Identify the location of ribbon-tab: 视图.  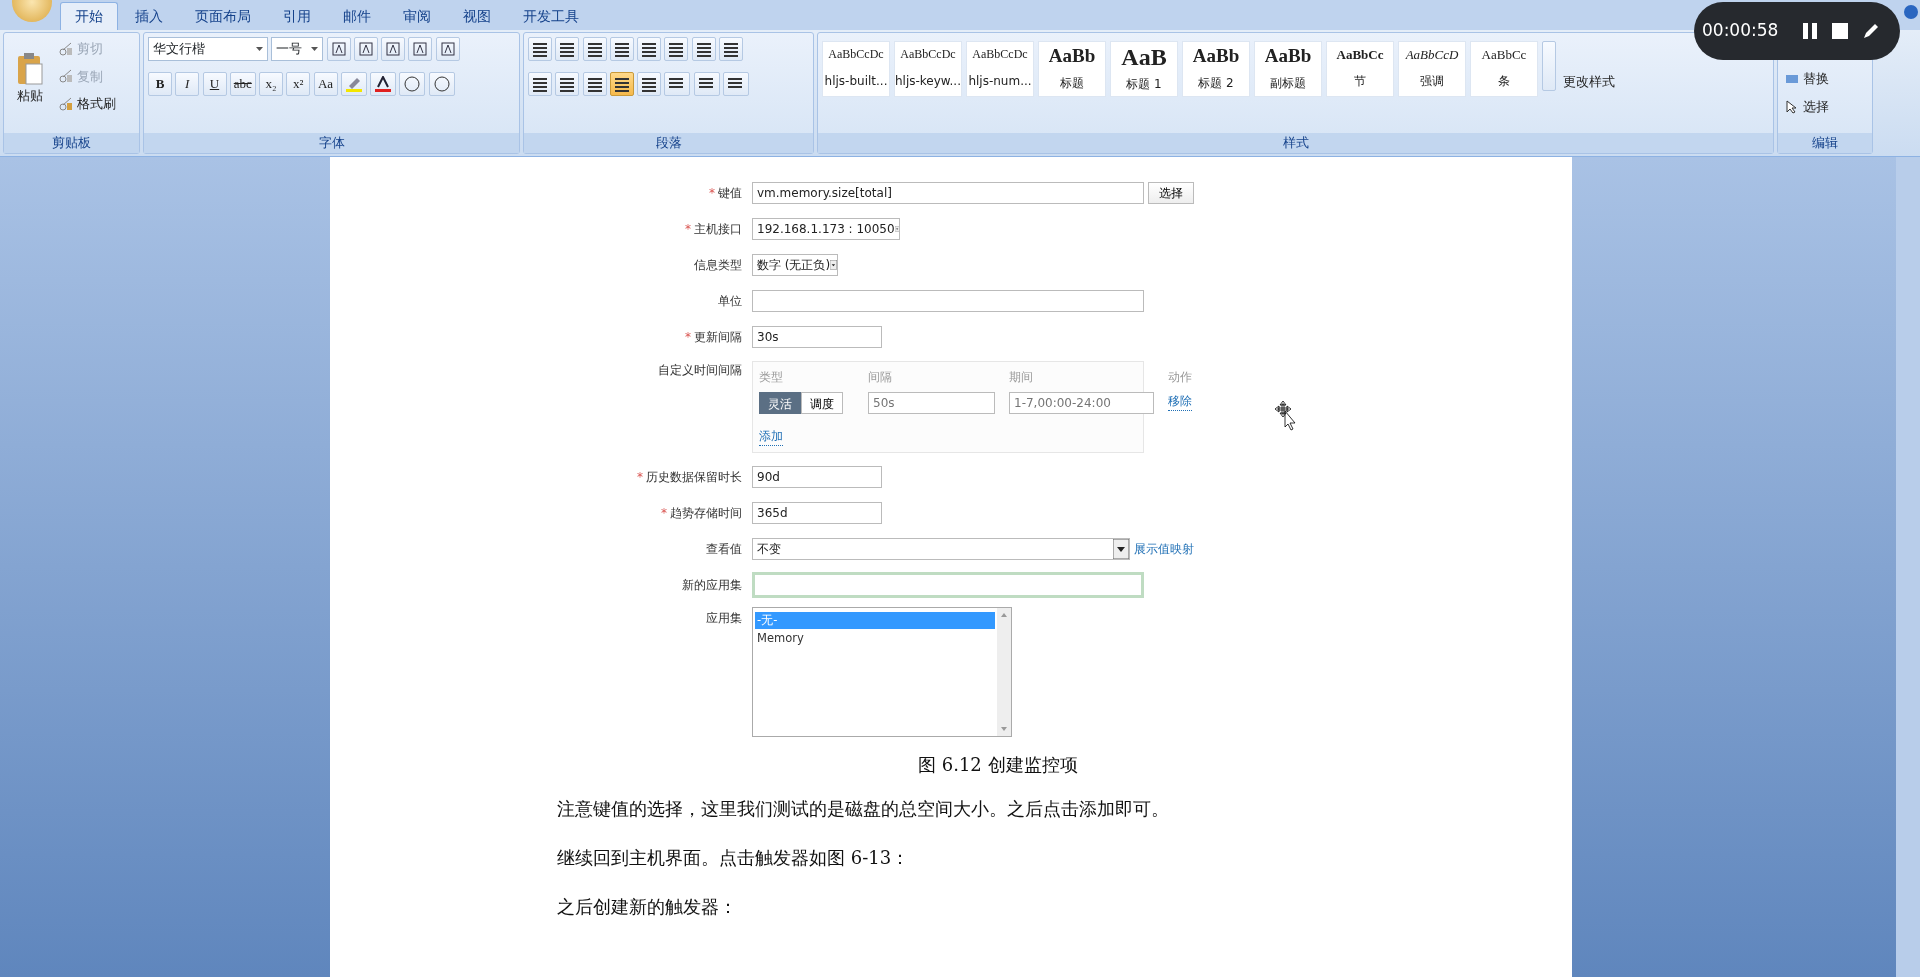
(477, 16).